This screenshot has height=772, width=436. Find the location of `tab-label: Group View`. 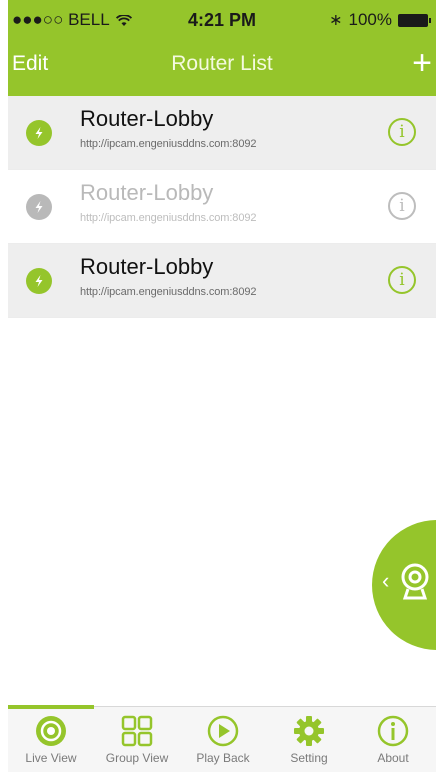

tab-label: Group View is located at coordinates (137, 758).